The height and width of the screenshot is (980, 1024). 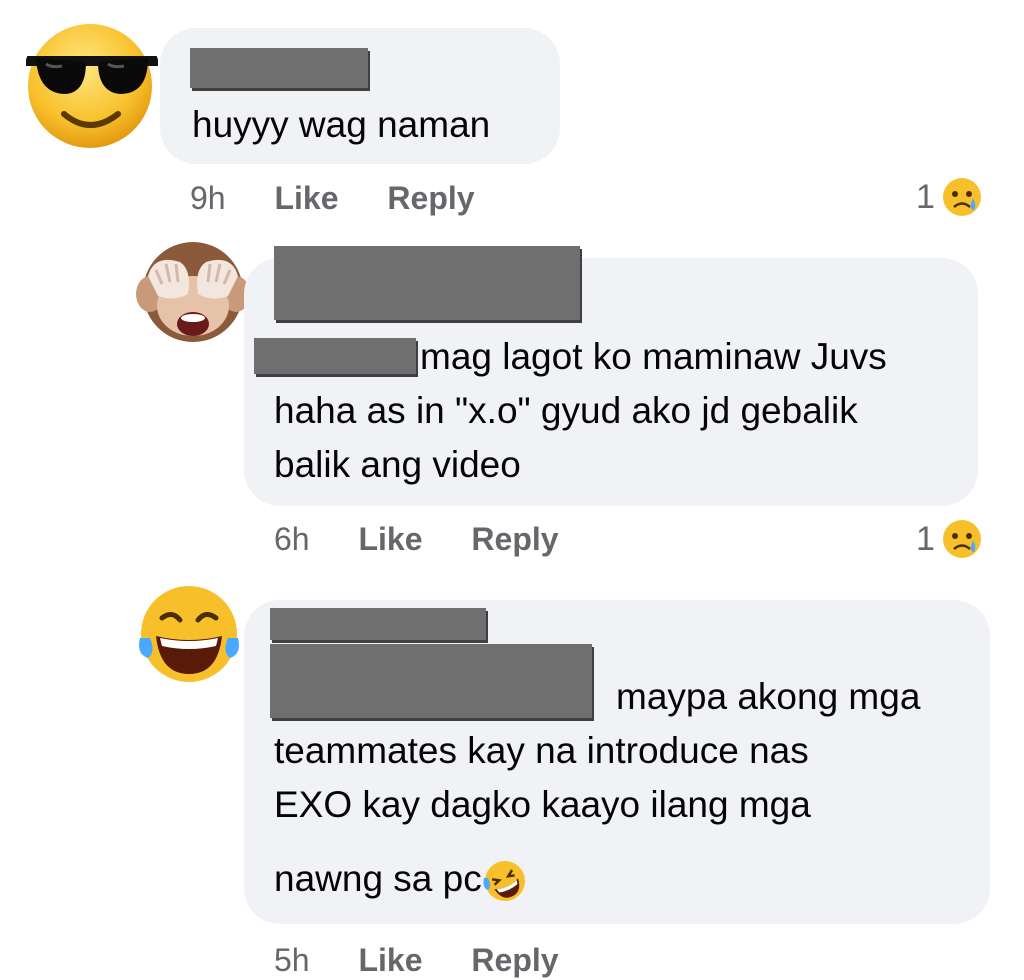 What do you see at coordinates (504, 881) in the screenshot?
I see `rolling-laughing-icon` at bounding box center [504, 881].